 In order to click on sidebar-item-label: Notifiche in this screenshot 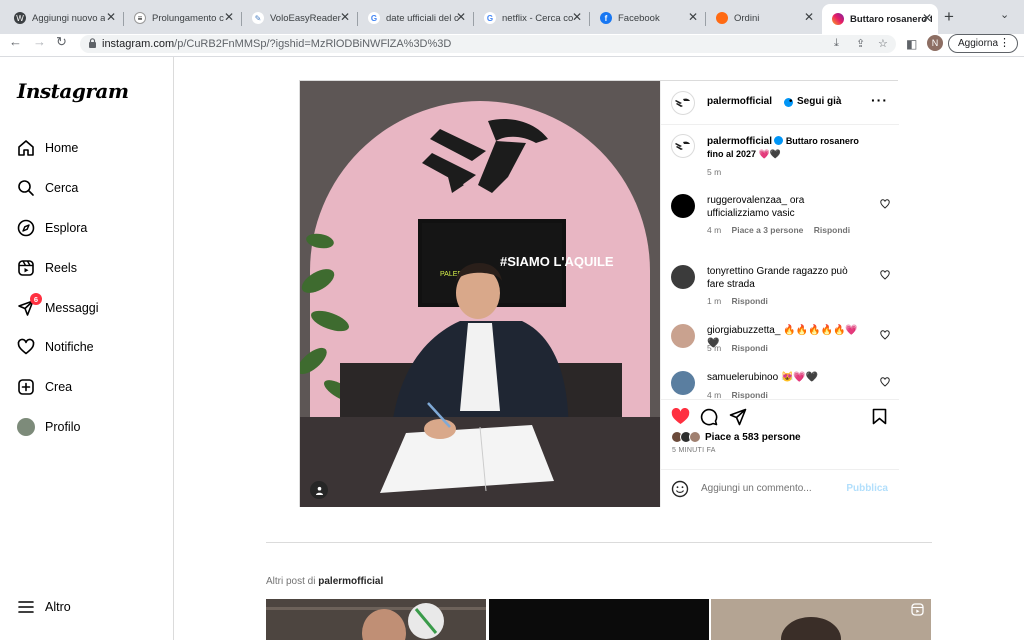, I will do `click(69, 347)`.